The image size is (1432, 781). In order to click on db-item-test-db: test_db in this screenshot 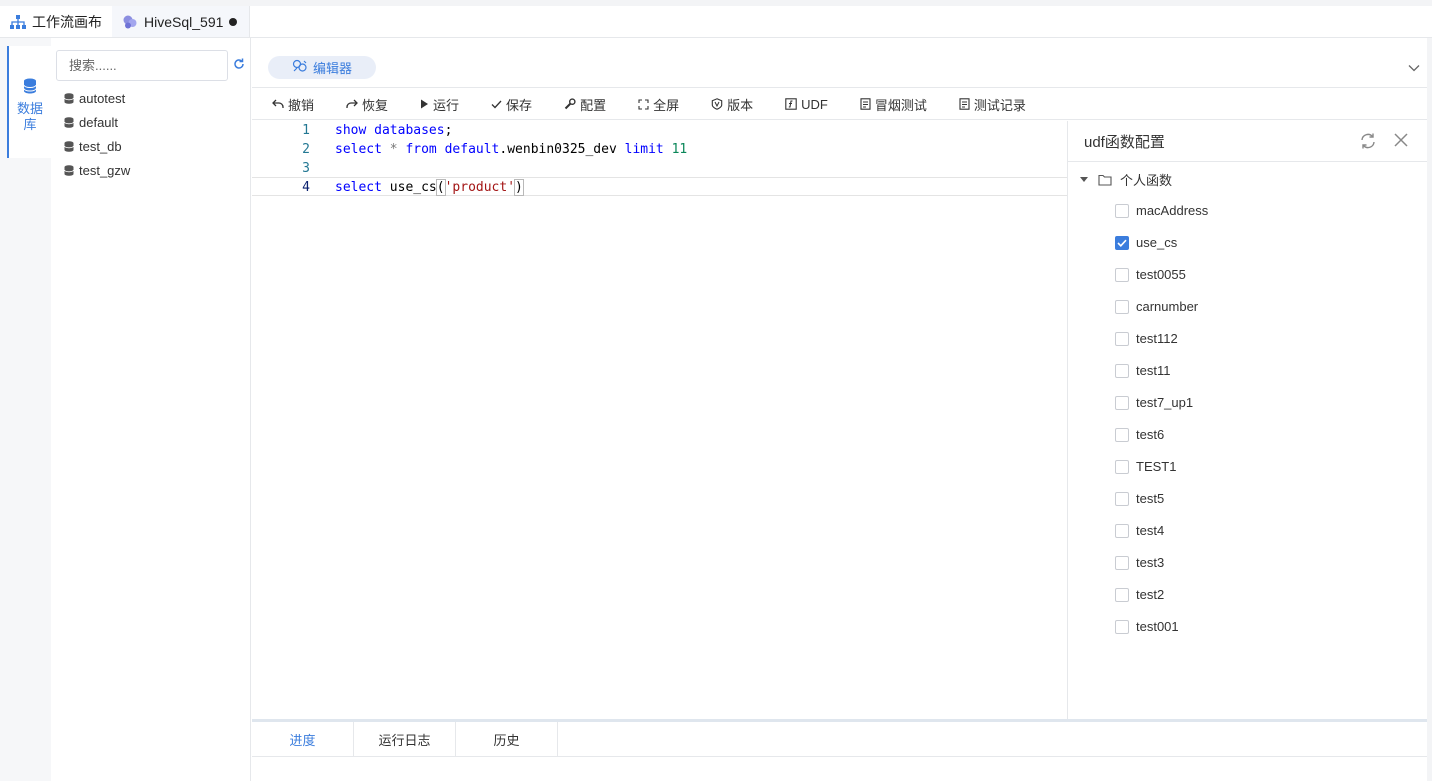, I will do `click(93, 146)`.